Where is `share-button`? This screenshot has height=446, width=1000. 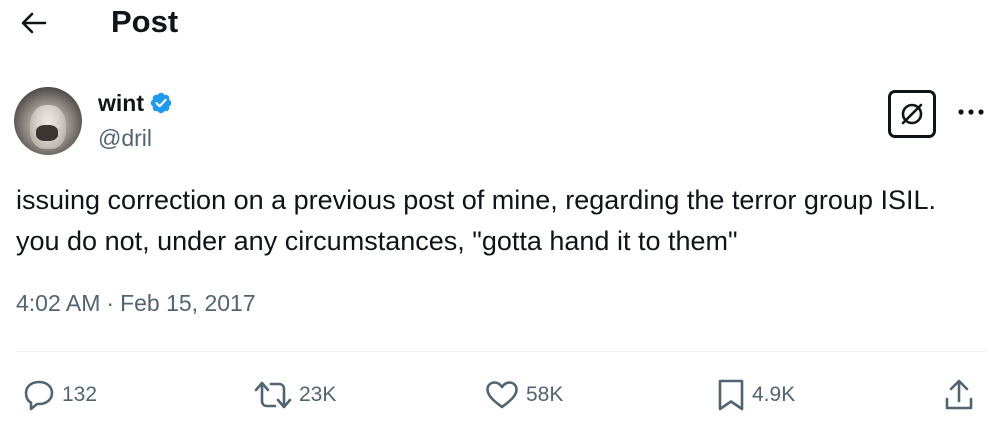 share-button is located at coordinates (959, 395).